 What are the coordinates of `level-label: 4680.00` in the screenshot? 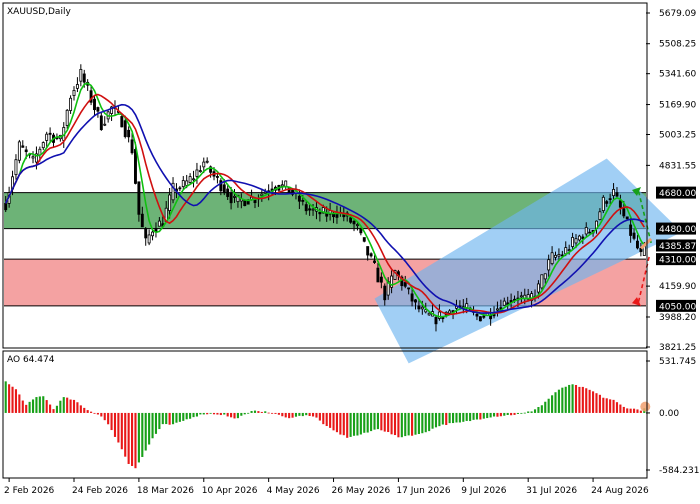 It's located at (677, 194).